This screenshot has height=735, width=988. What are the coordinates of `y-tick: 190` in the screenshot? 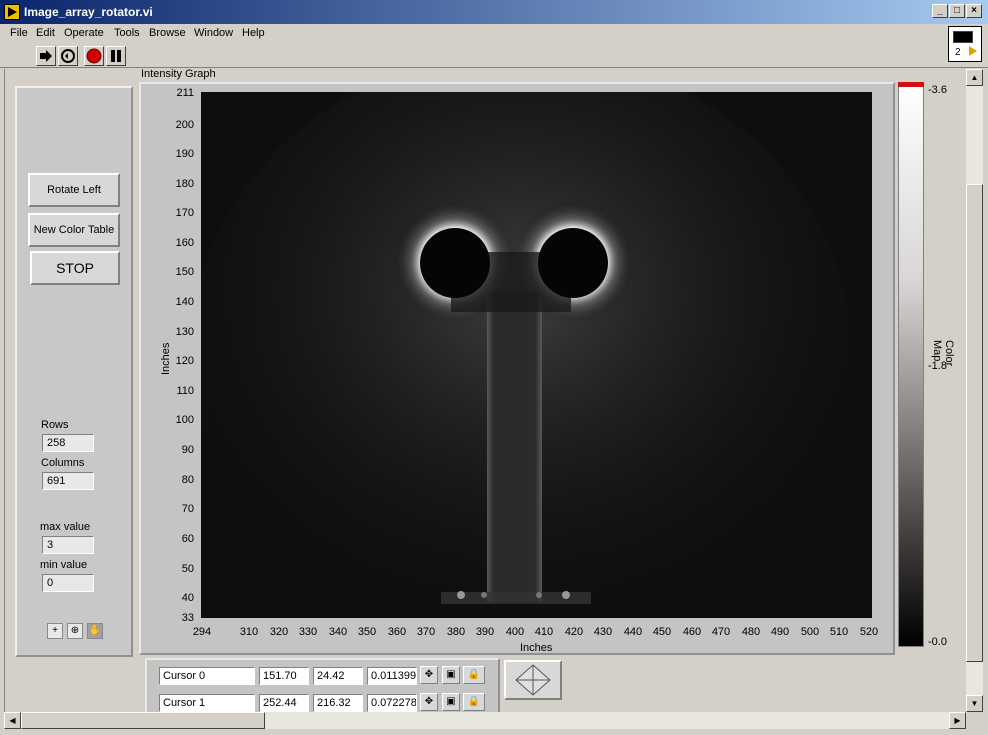 It's located at (184, 154).